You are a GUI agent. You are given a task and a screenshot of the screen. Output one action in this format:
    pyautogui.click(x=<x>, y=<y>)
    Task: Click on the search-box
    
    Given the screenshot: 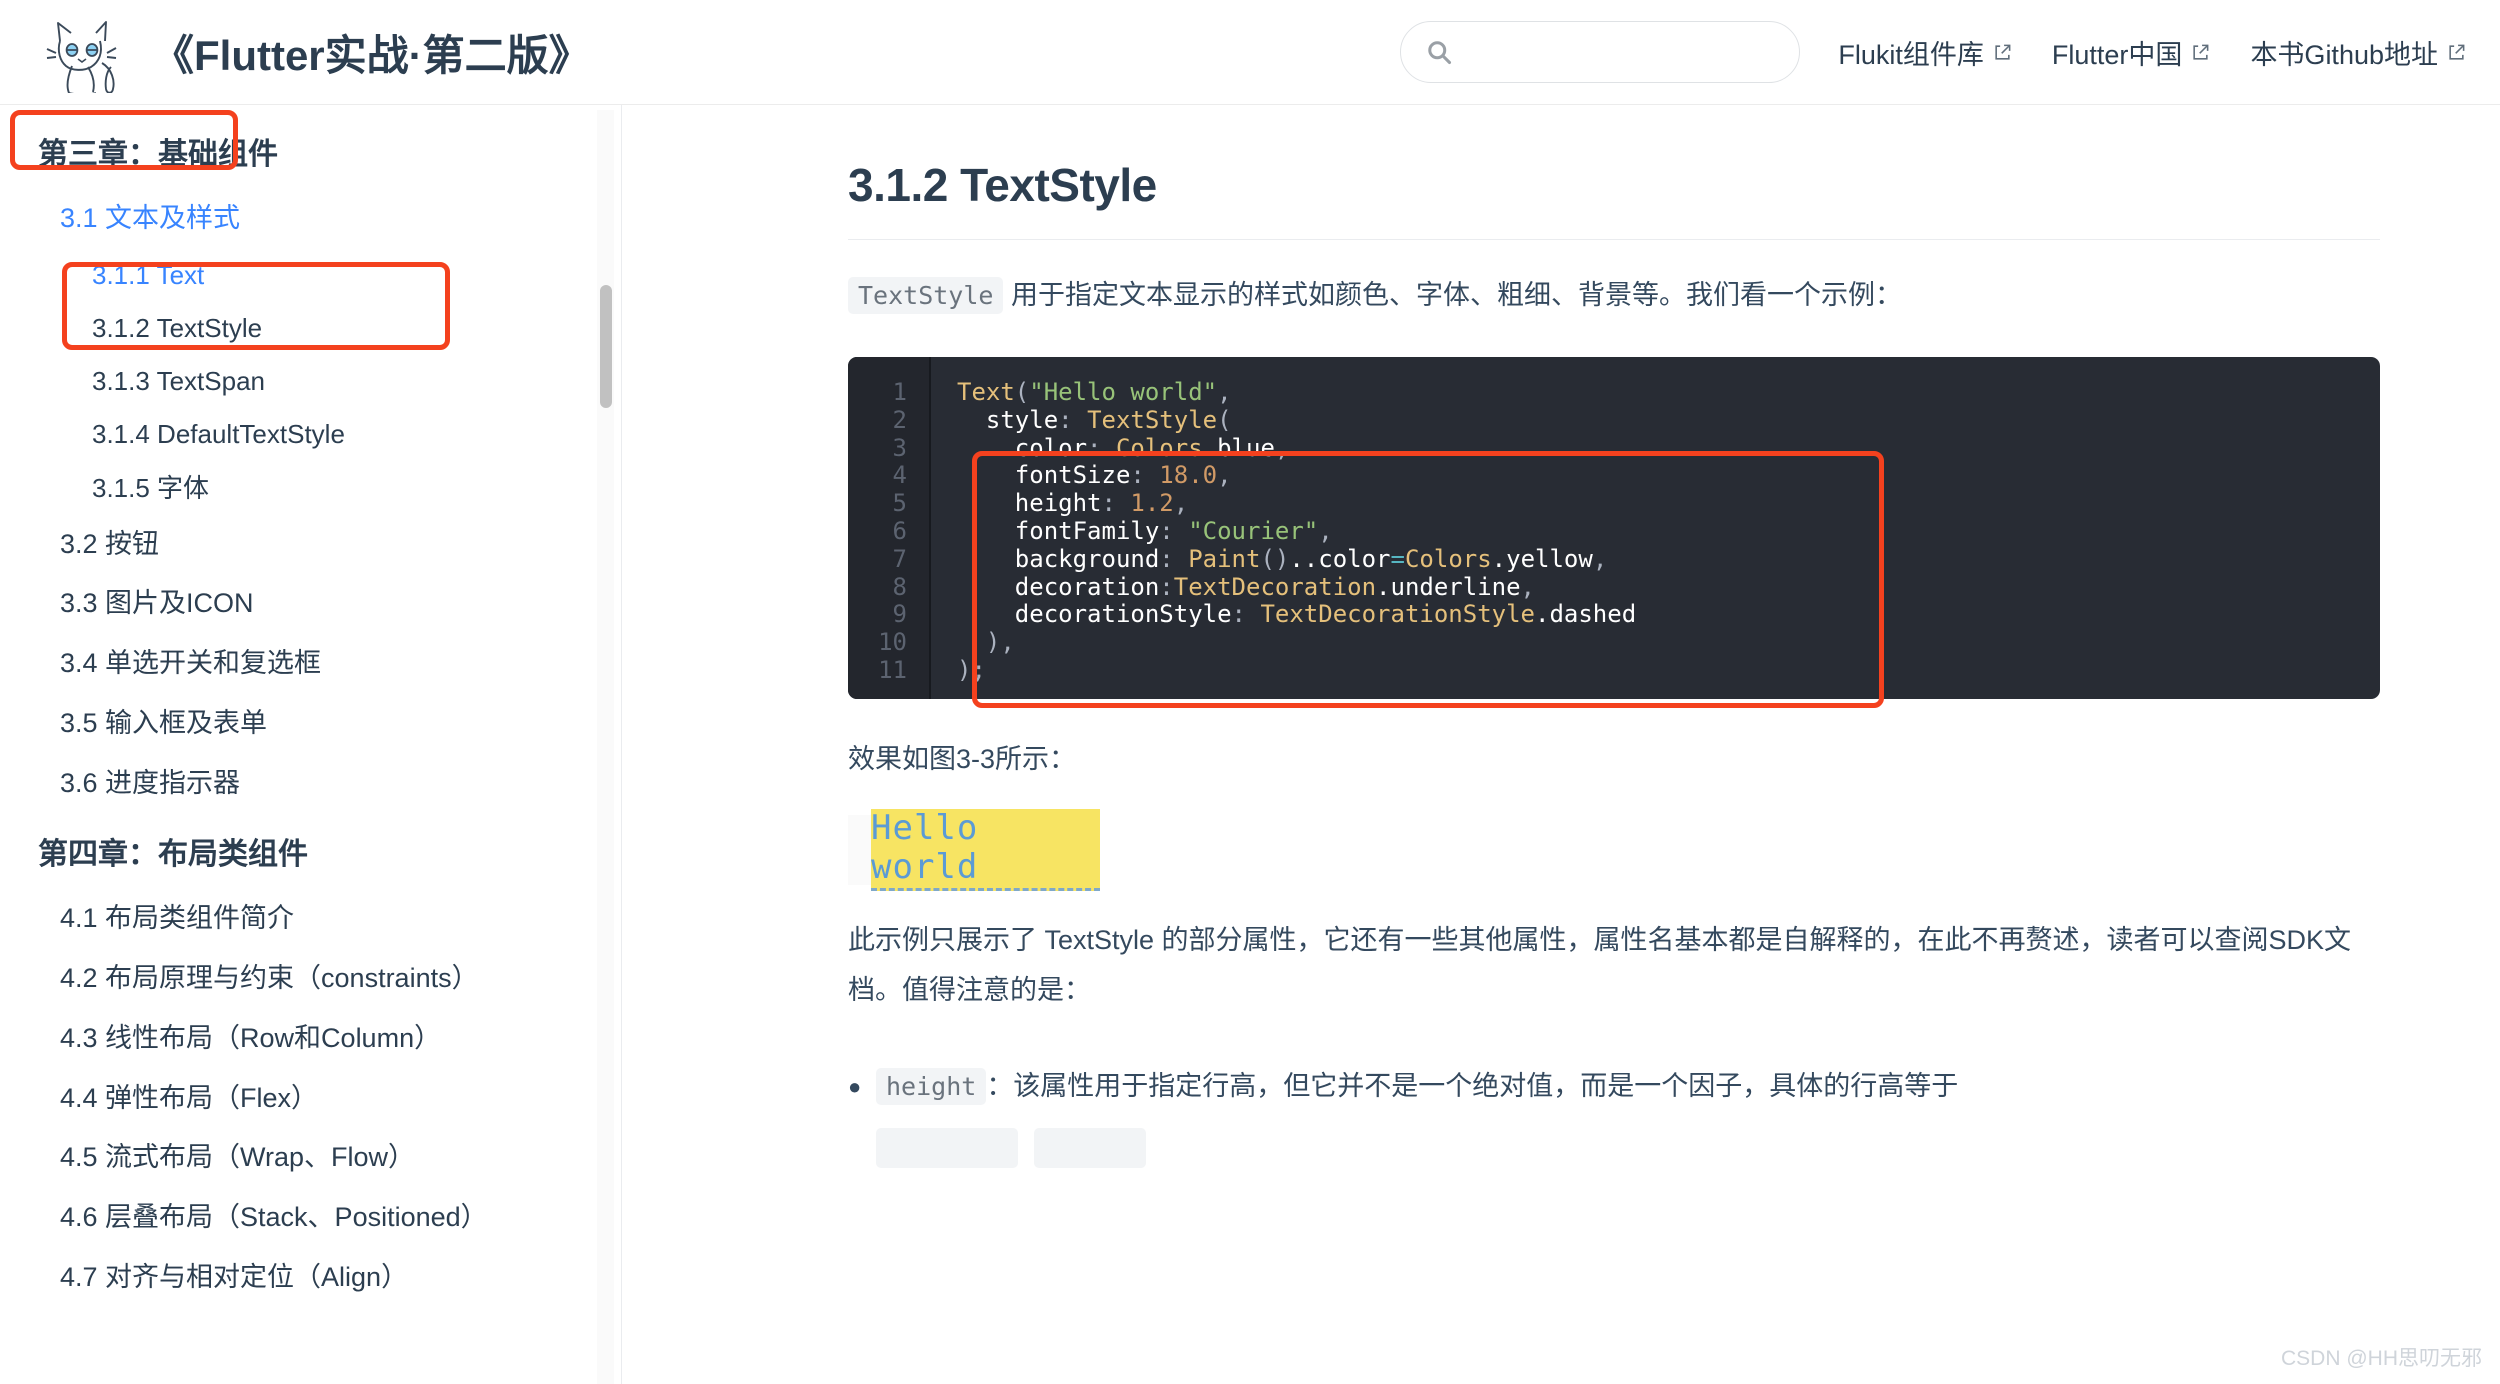 What is the action you would take?
    pyautogui.click(x=1600, y=52)
    